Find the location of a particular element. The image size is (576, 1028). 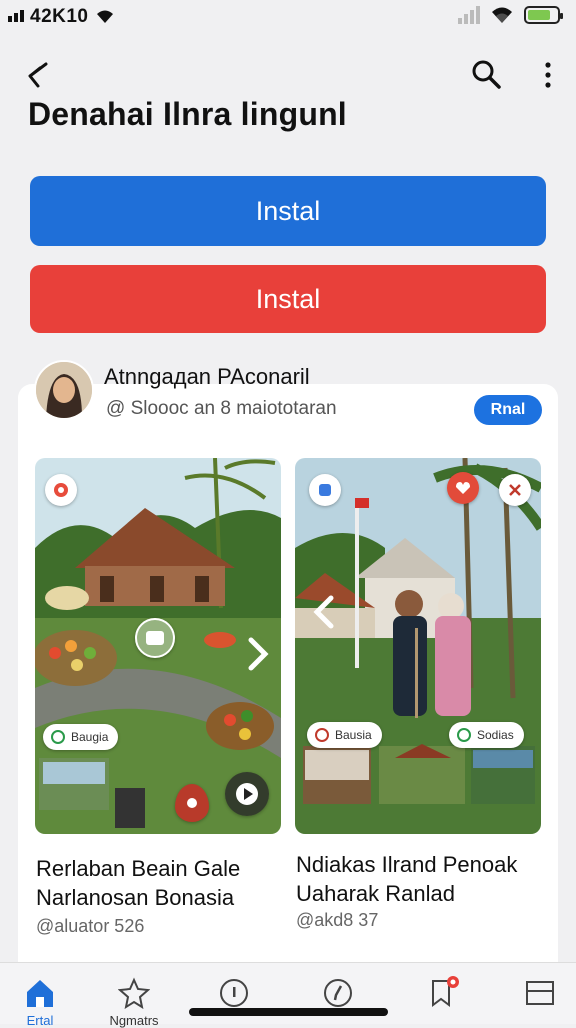

next-chevron-icon is located at coordinates (258, 654).